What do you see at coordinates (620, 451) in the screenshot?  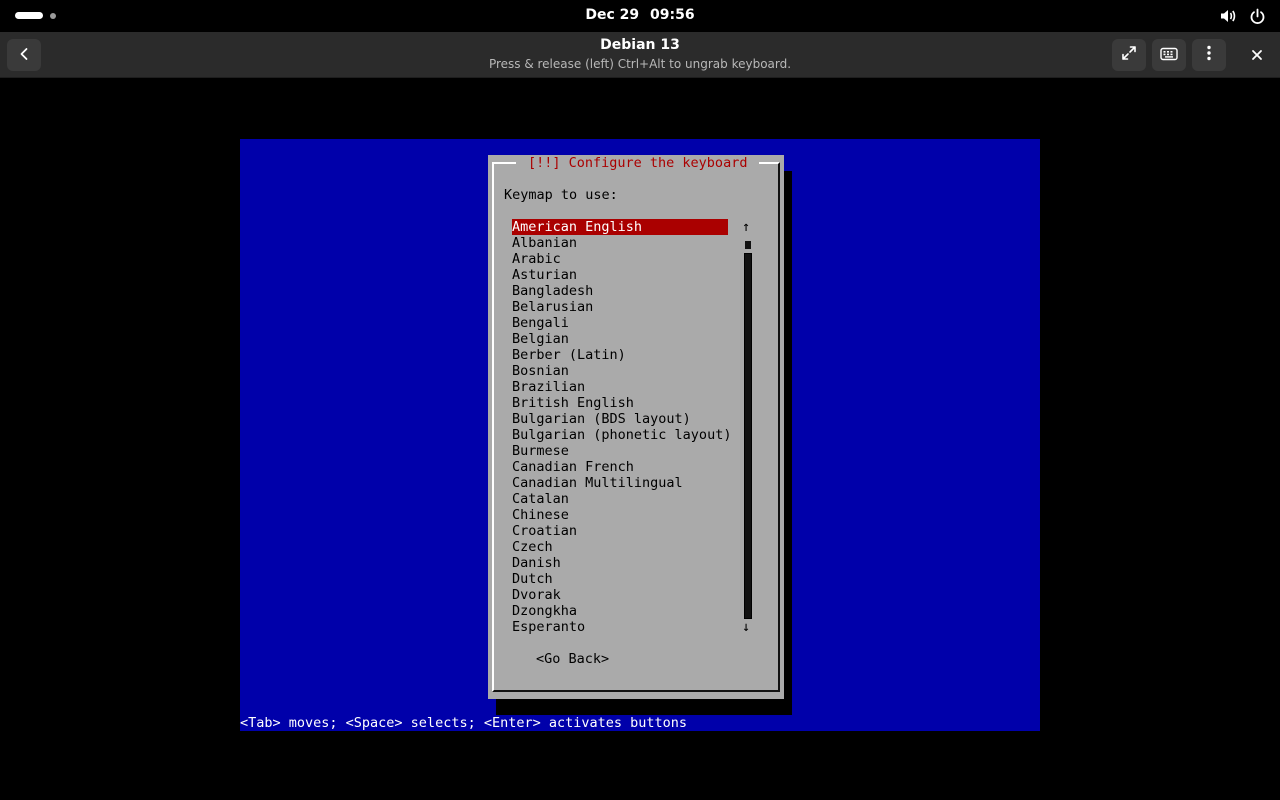 I see `keymap-list-item: Burmese` at bounding box center [620, 451].